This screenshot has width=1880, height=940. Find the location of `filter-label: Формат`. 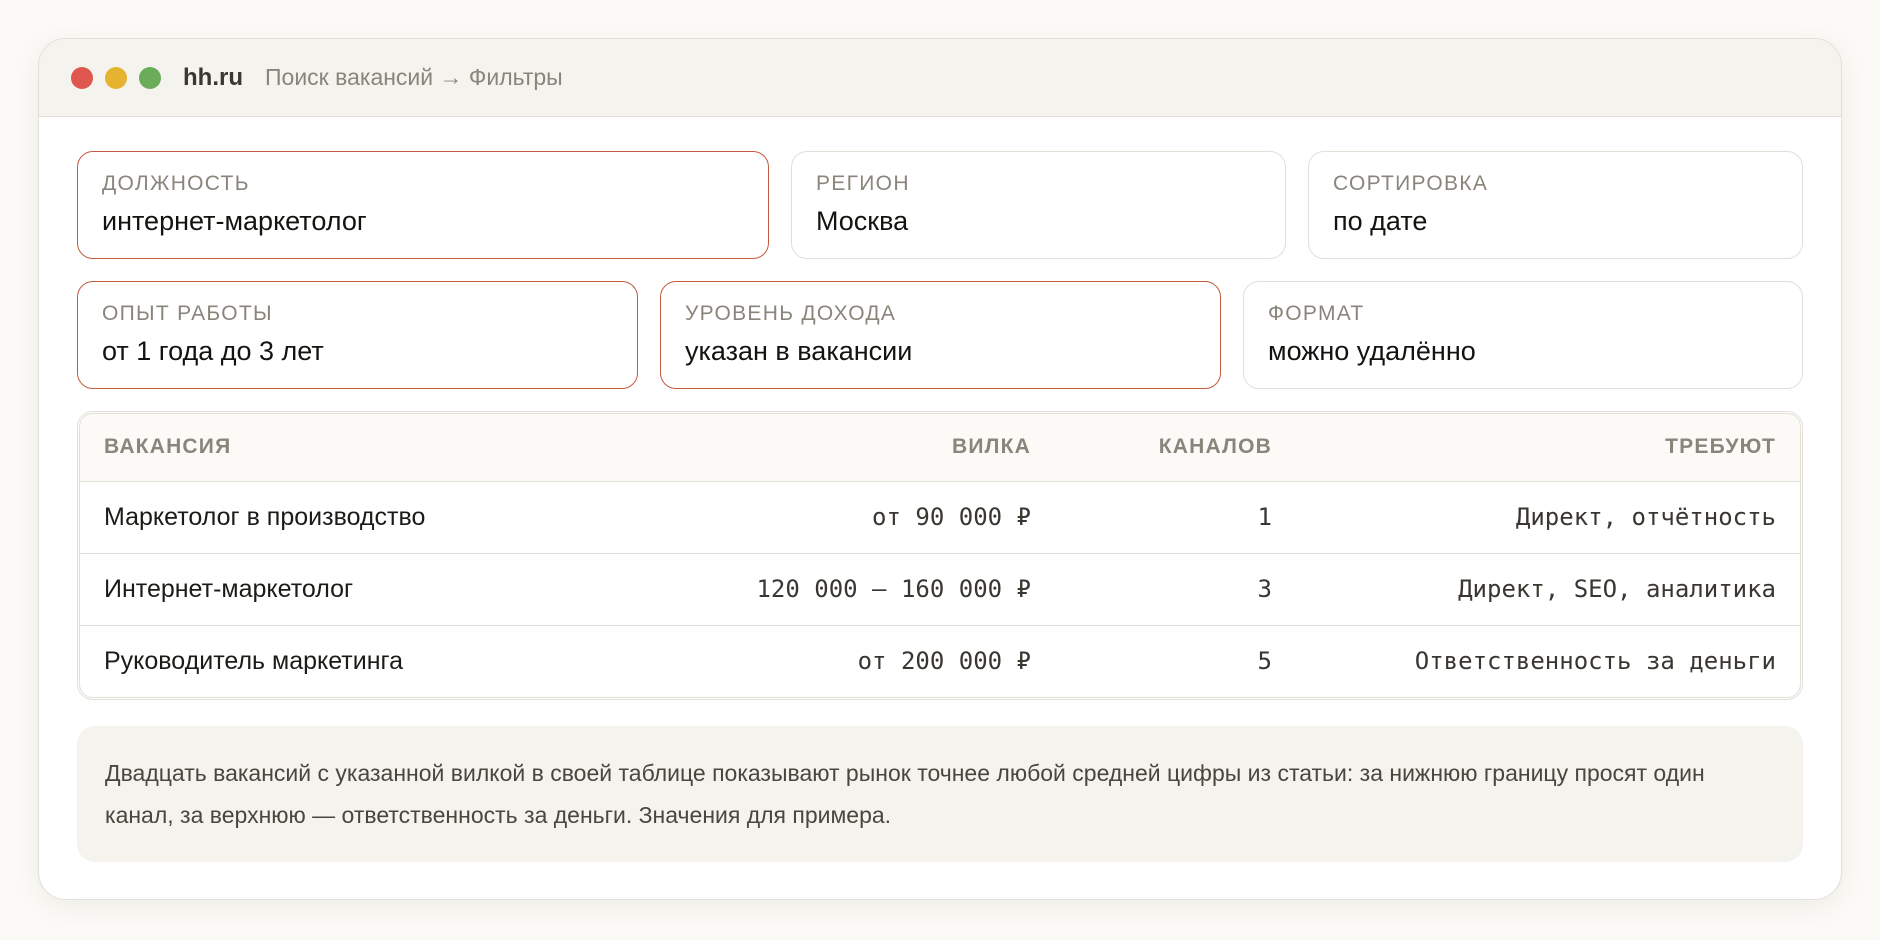

filter-label: Формат is located at coordinates (1316, 313).